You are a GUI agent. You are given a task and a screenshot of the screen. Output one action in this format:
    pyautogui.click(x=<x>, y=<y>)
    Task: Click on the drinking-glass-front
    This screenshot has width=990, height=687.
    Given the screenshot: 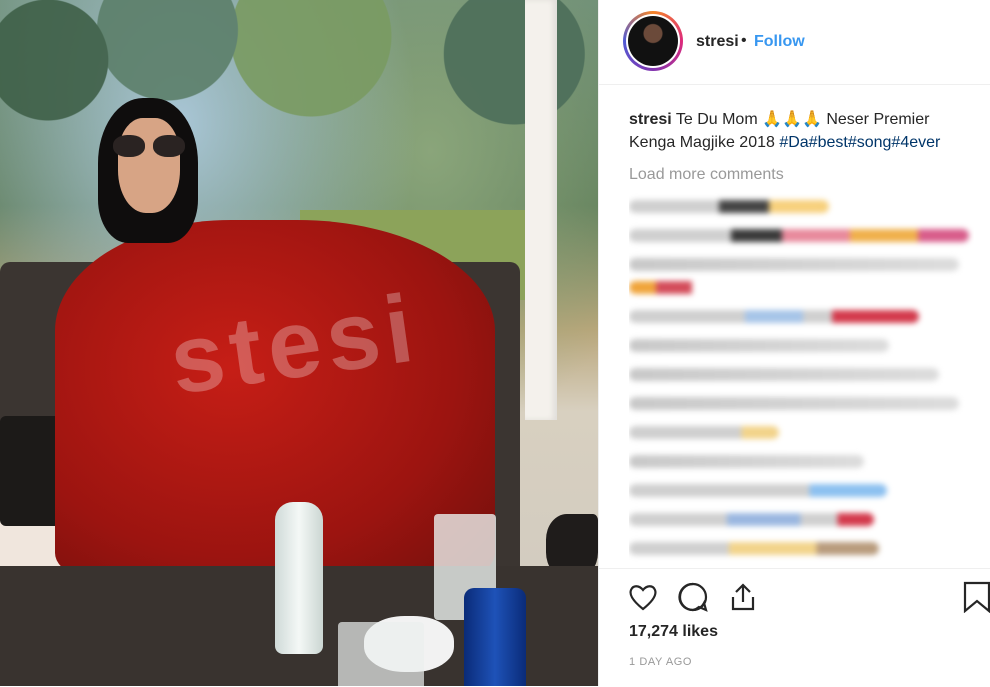 What is the action you would take?
    pyautogui.click(x=381, y=654)
    